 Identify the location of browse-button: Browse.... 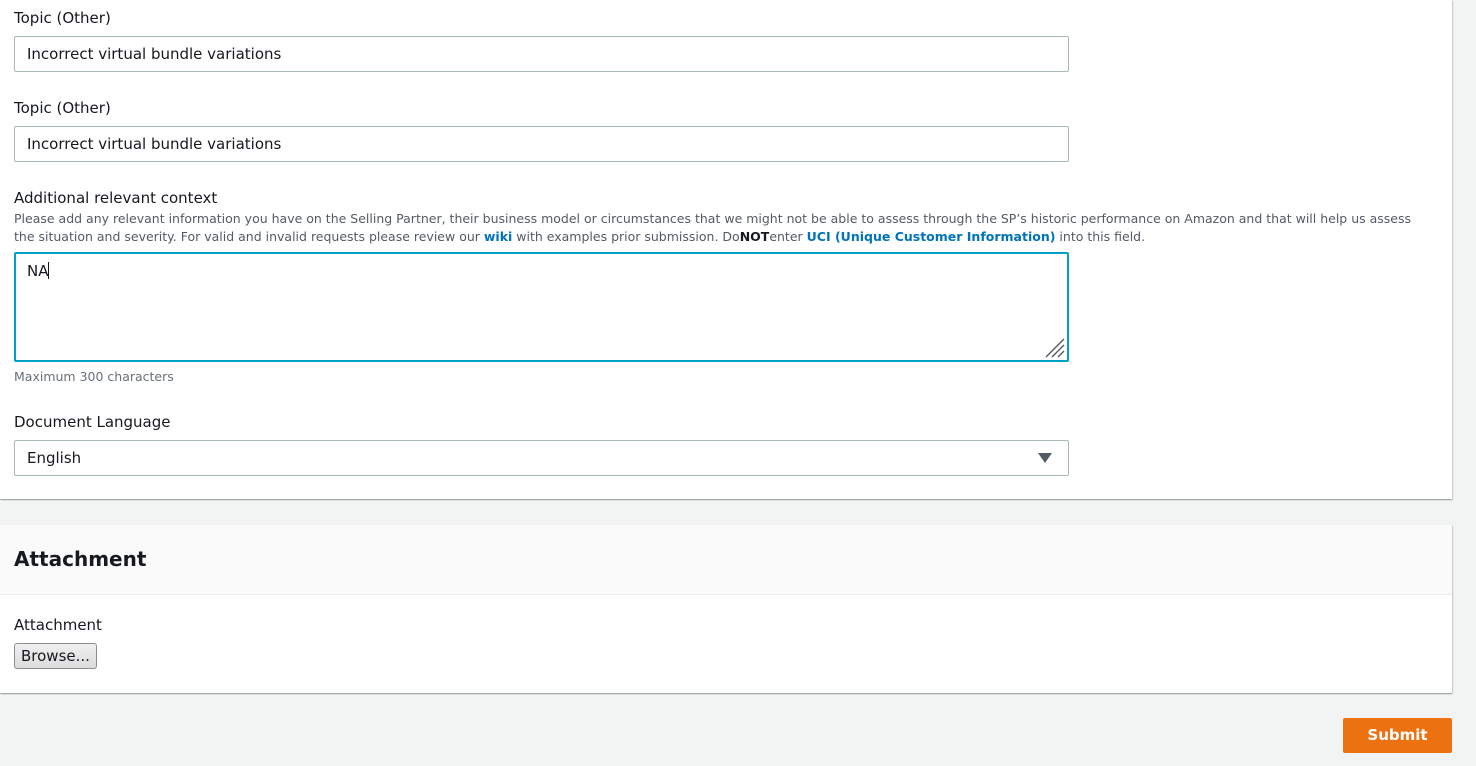
(55, 656).